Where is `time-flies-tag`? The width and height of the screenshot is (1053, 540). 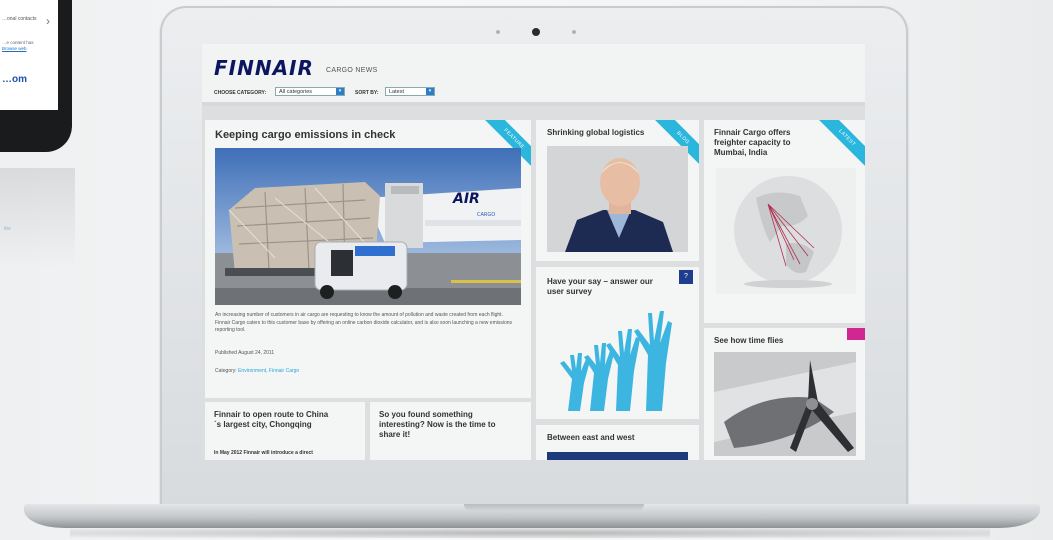
time-flies-tag is located at coordinates (856, 334).